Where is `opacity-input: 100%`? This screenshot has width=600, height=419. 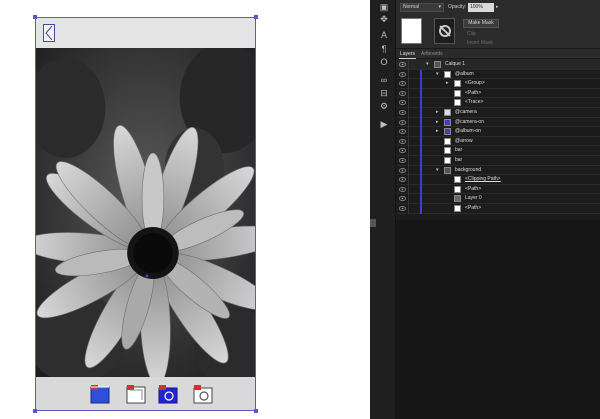 opacity-input: 100% is located at coordinates (481, 7).